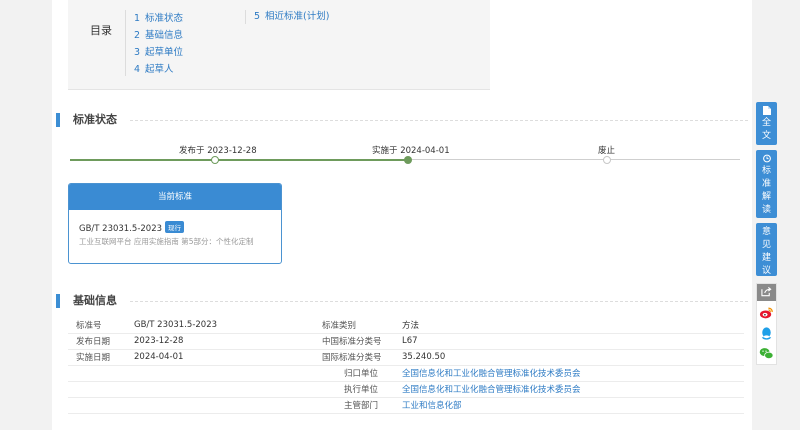 Image resolution: width=800 pixels, height=430 pixels. I want to click on table-row: 标准号 GB/T 23031.5-2023 标准类别 方法, so click(406, 325).